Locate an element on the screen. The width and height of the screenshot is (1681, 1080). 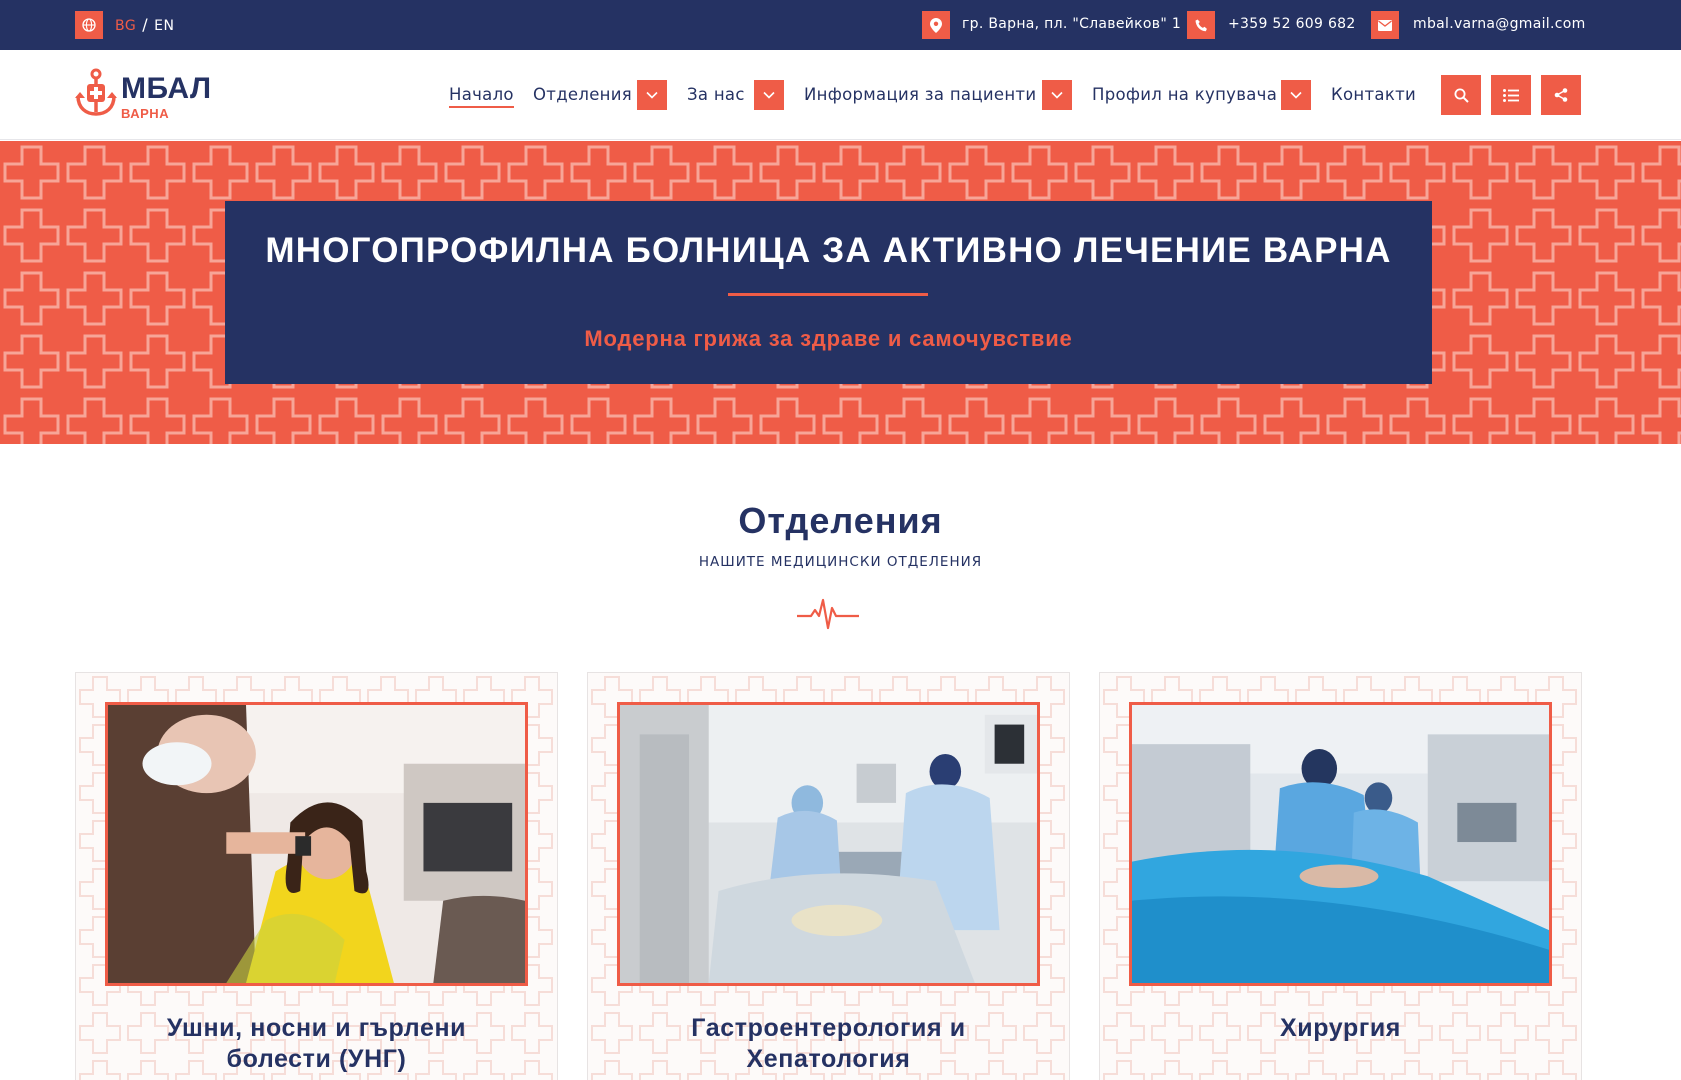
share-icon is located at coordinates (1561, 95).